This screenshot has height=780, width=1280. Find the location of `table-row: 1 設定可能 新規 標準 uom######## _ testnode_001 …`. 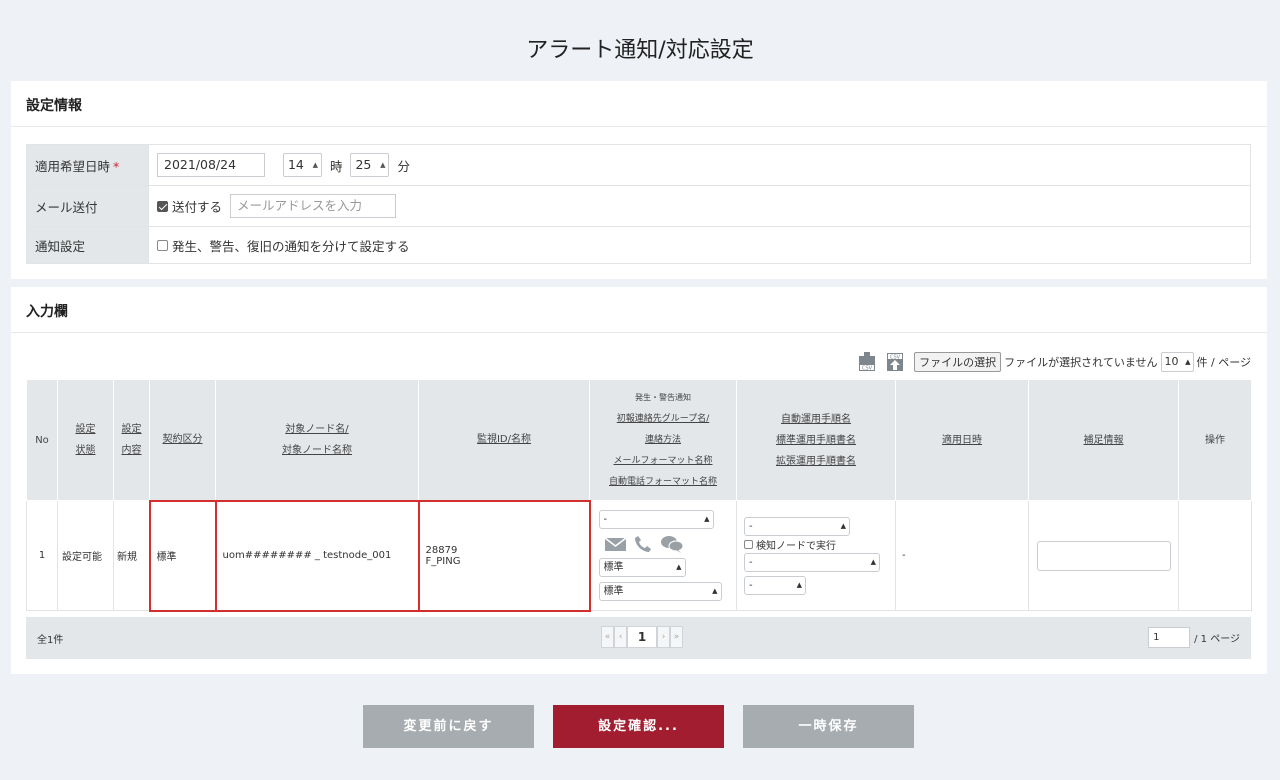

table-row: 1 設定可能 新規 標準 uom######## _ testnode_001 … is located at coordinates (639, 555).